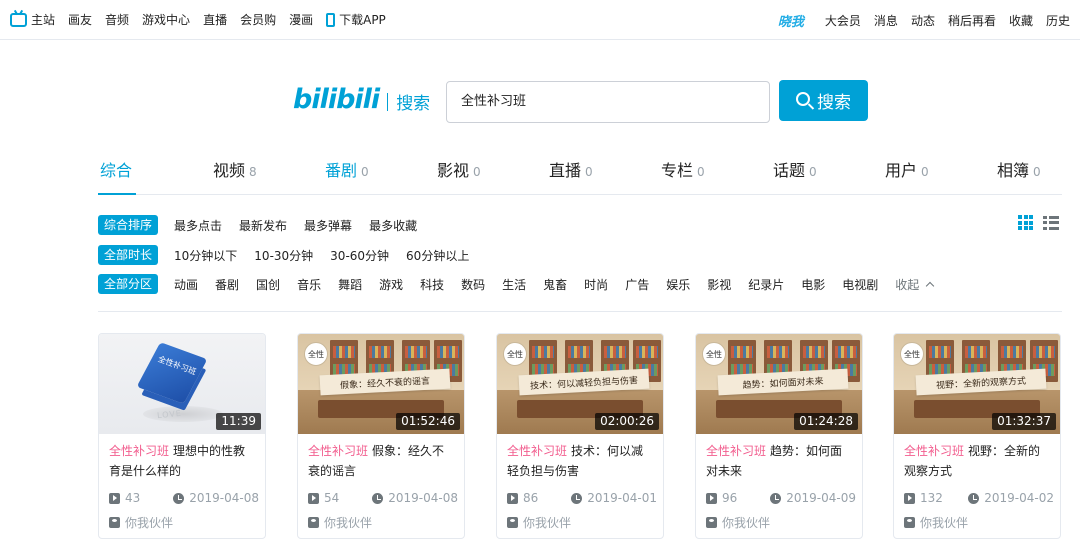 The height and width of the screenshot is (559, 1080). I want to click on sort-option: 最多弹幕, so click(328, 225).